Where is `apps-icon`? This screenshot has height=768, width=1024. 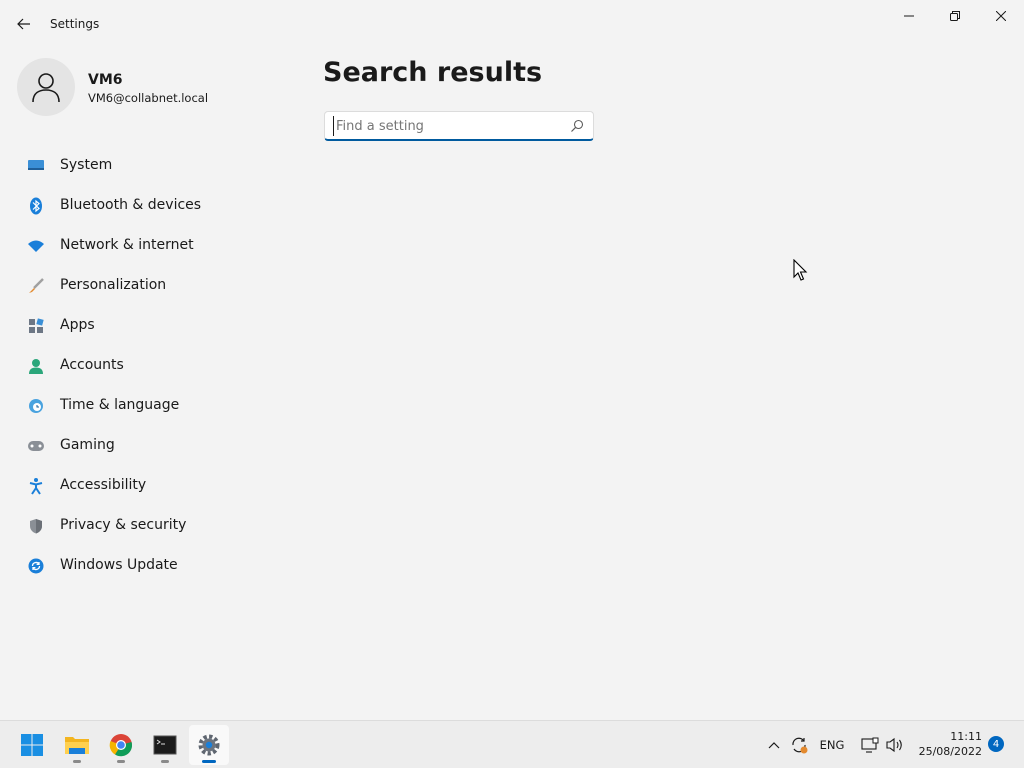
apps-icon is located at coordinates (36, 326).